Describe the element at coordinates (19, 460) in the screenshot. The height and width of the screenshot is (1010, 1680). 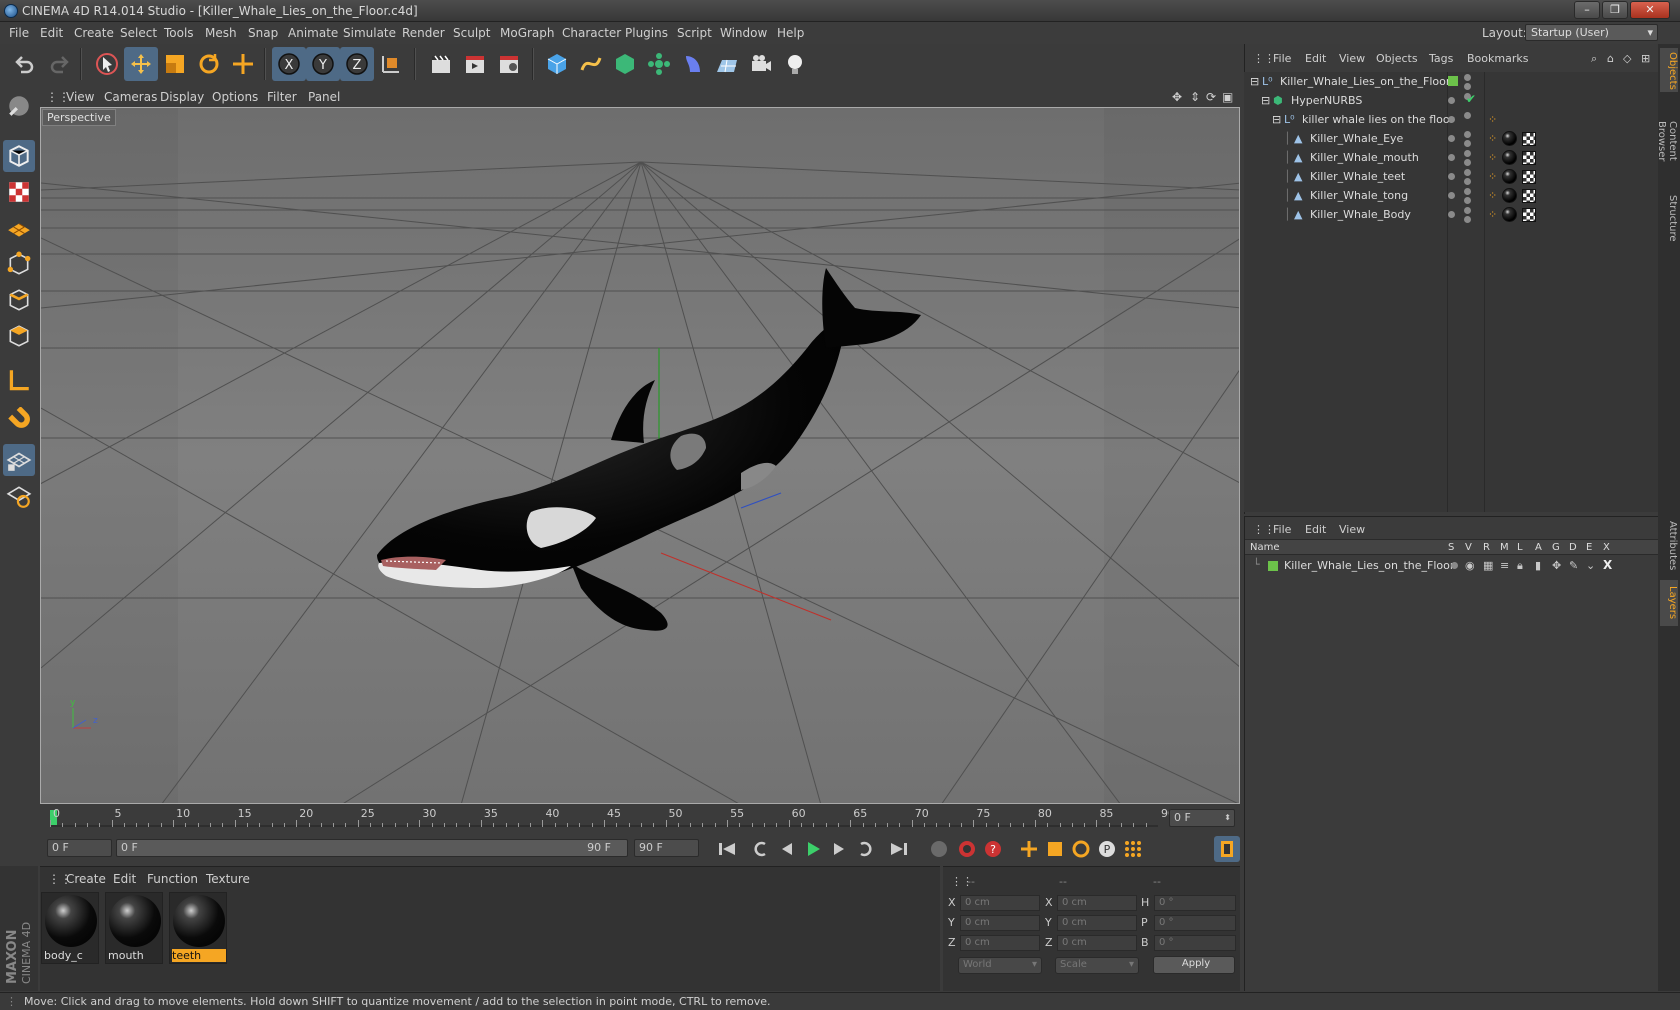
I see `locked-workplane-button` at that location.